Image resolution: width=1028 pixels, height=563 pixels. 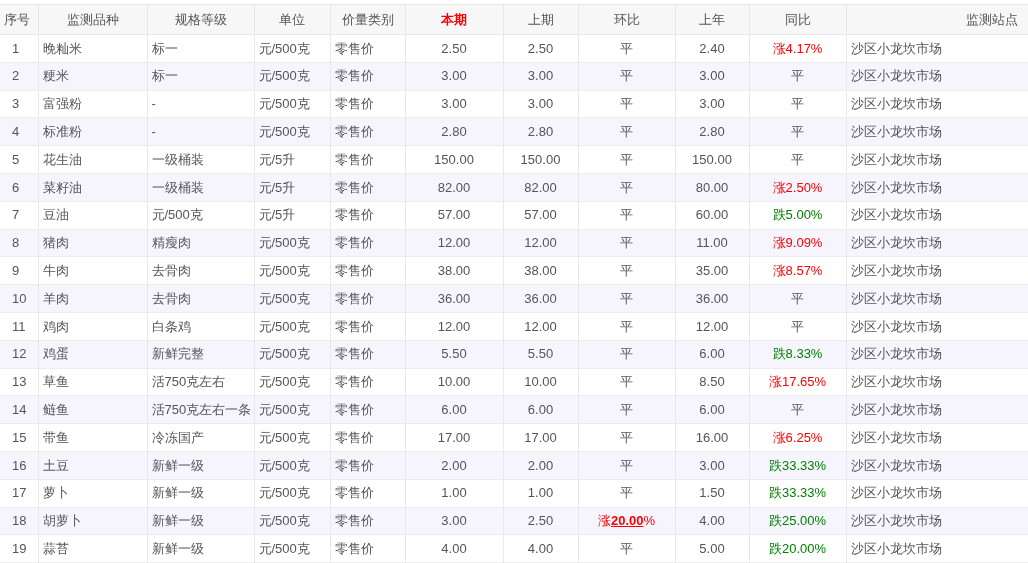 What do you see at coordinates (200, 326) in the screenshot?
I see `table-cell: 白条鸡` at bounding box center [200, 326].